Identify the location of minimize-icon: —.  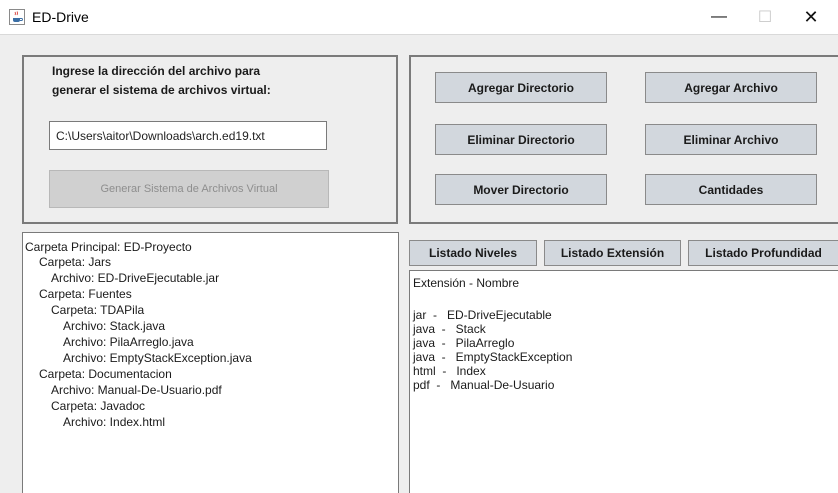
(719, 16).